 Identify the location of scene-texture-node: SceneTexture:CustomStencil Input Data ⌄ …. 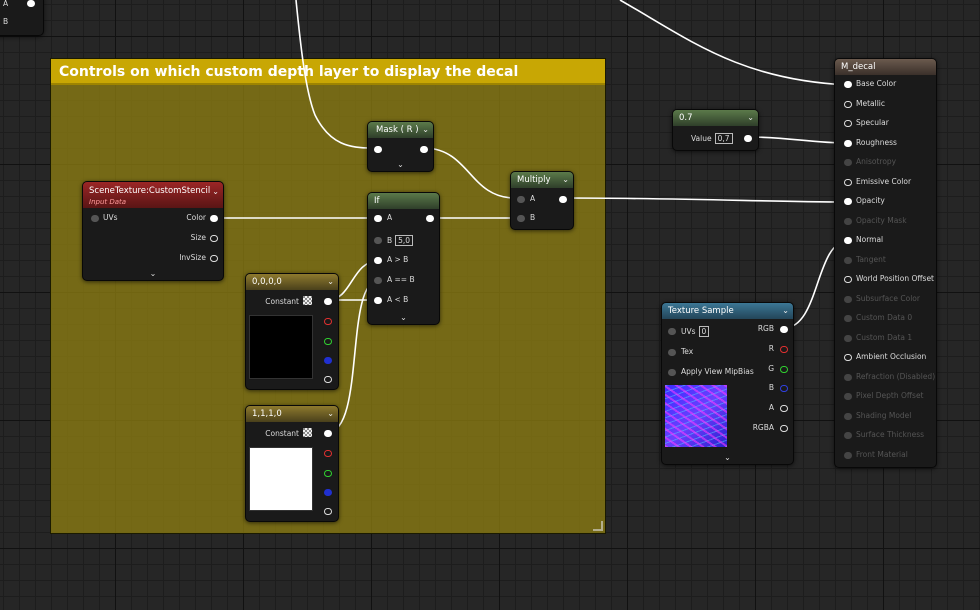
(153, 231).